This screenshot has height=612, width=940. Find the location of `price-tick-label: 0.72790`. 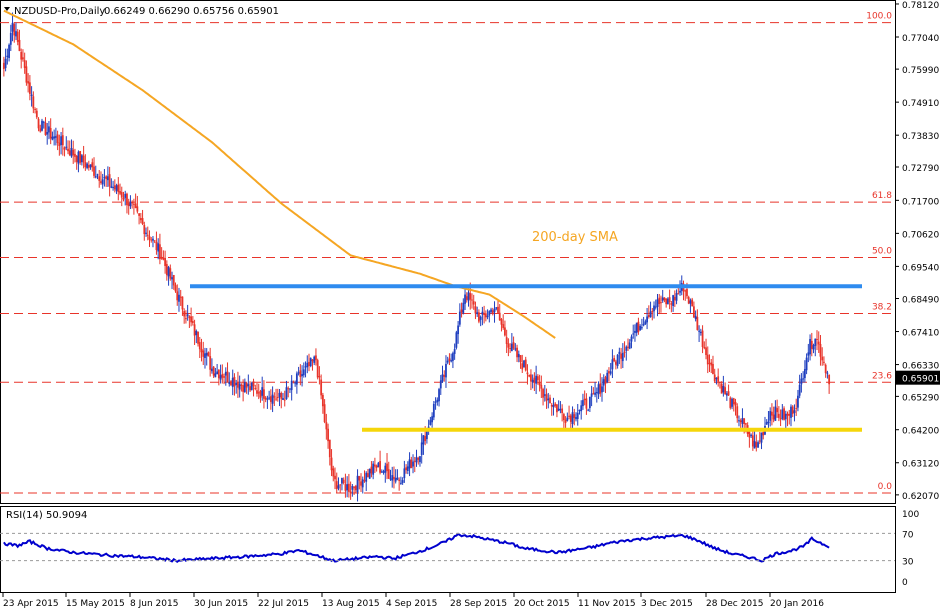

price-tick-label: 0.72790 is located at coordinates (920, 169).